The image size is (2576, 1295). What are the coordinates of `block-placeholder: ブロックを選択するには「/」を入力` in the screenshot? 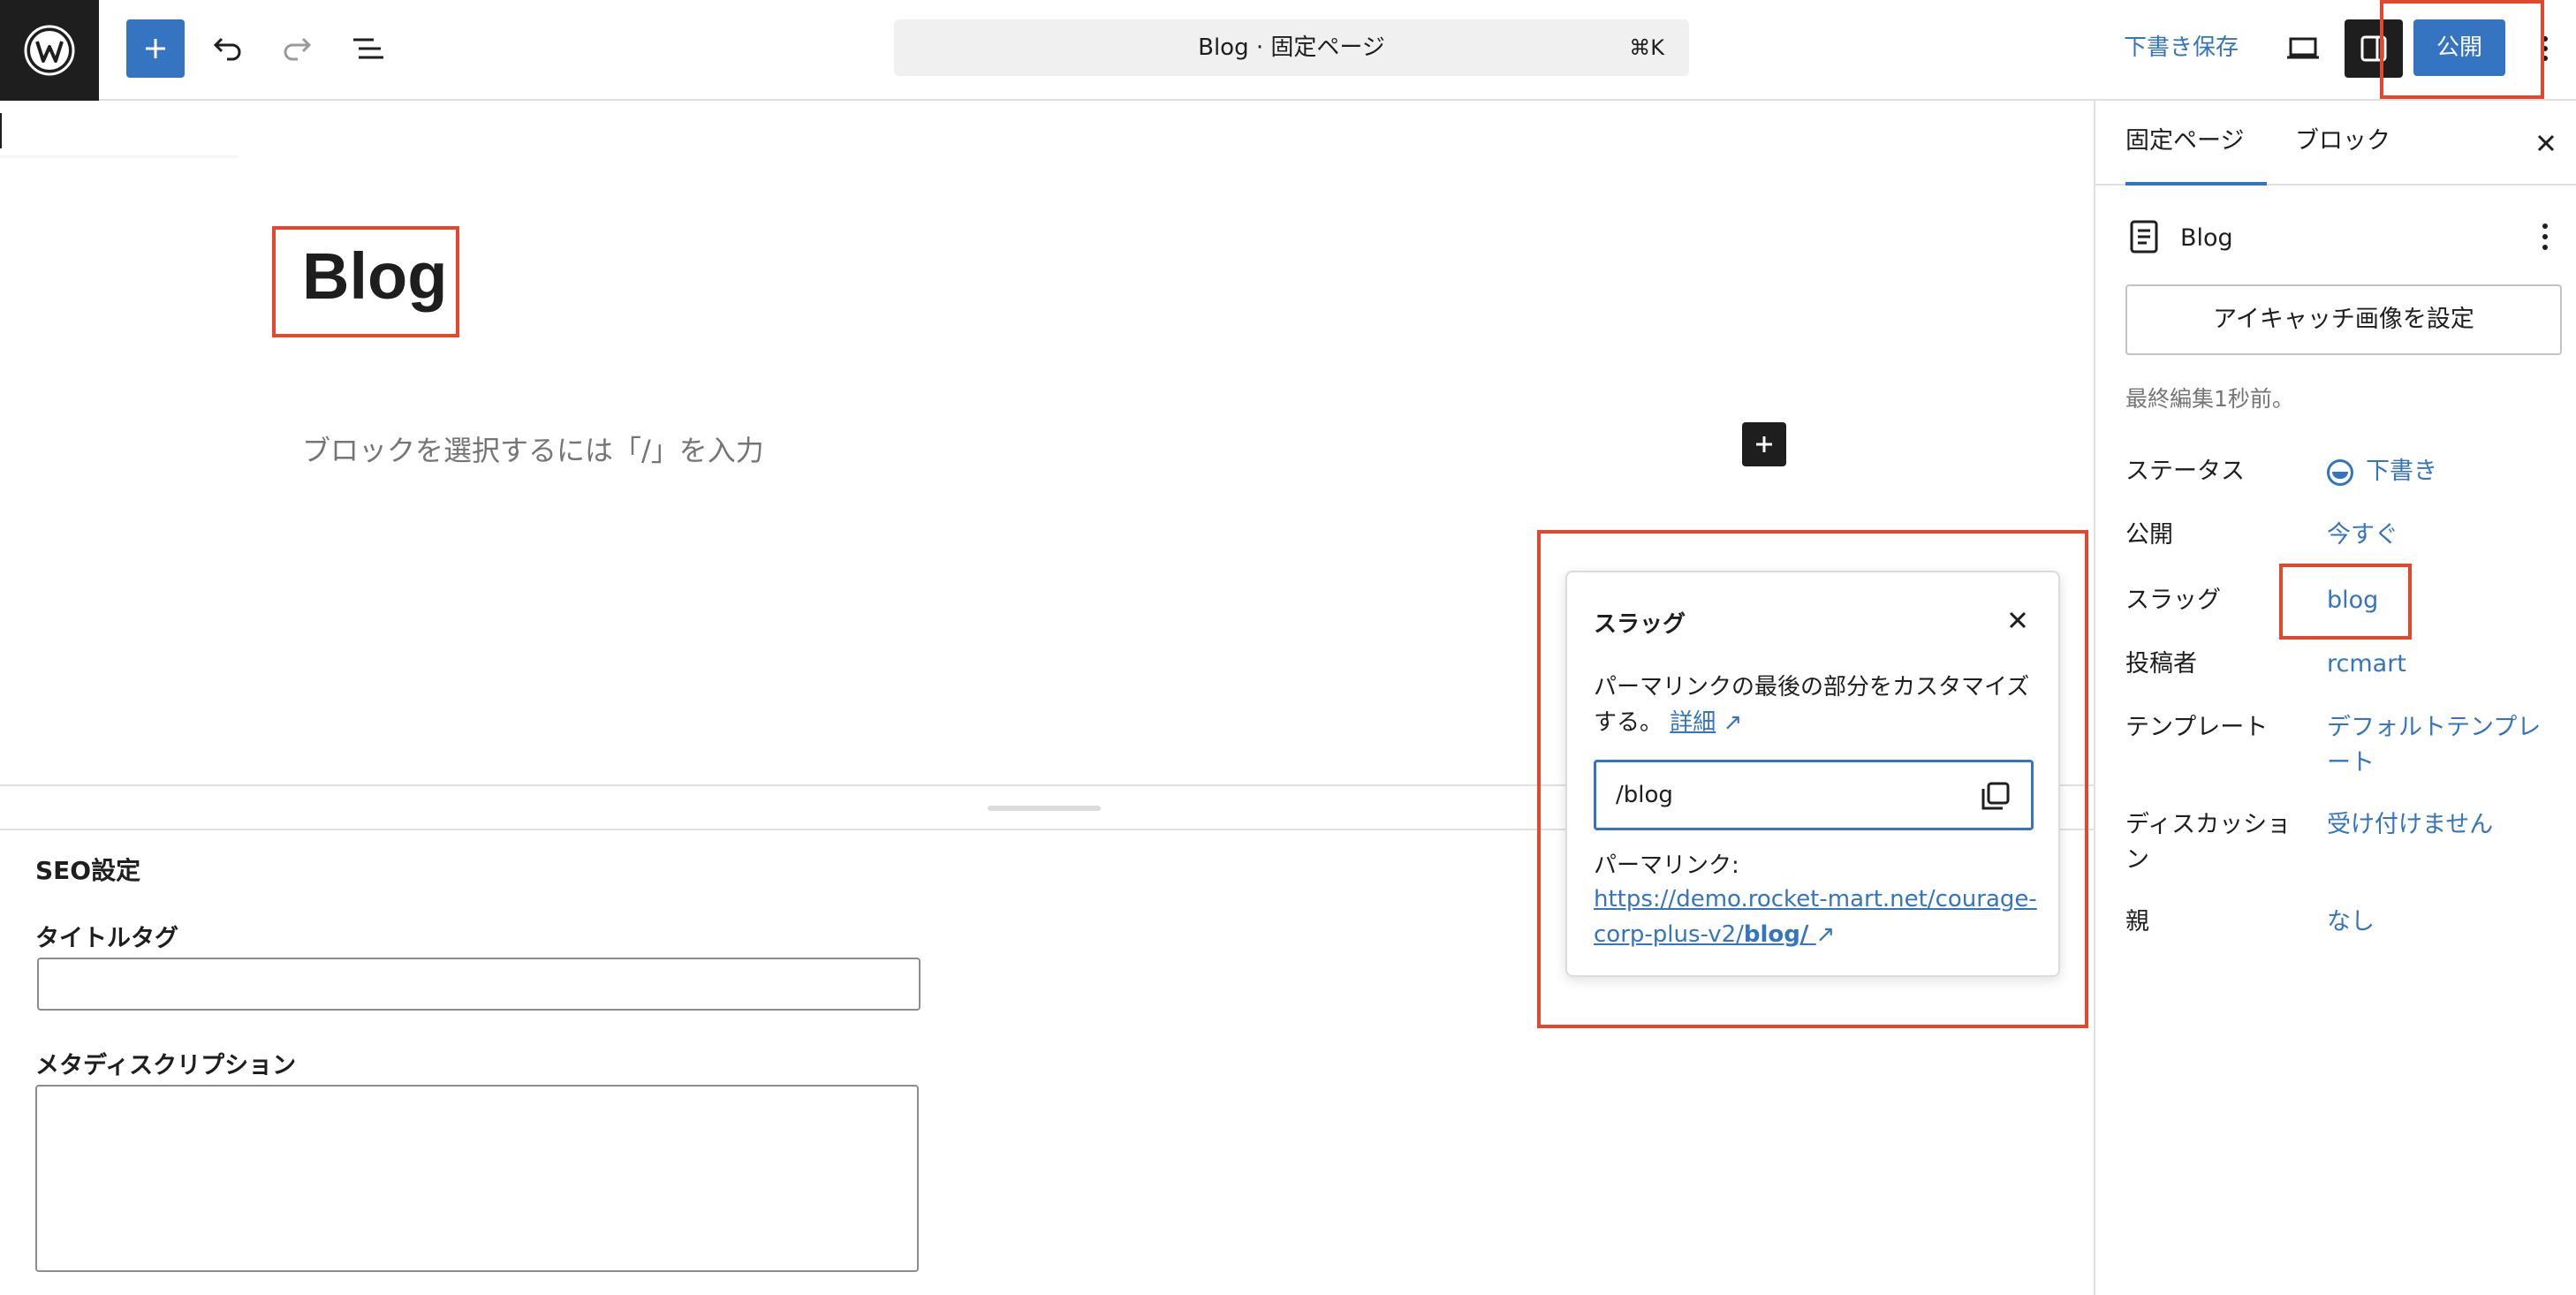 It's located at (533, 450).